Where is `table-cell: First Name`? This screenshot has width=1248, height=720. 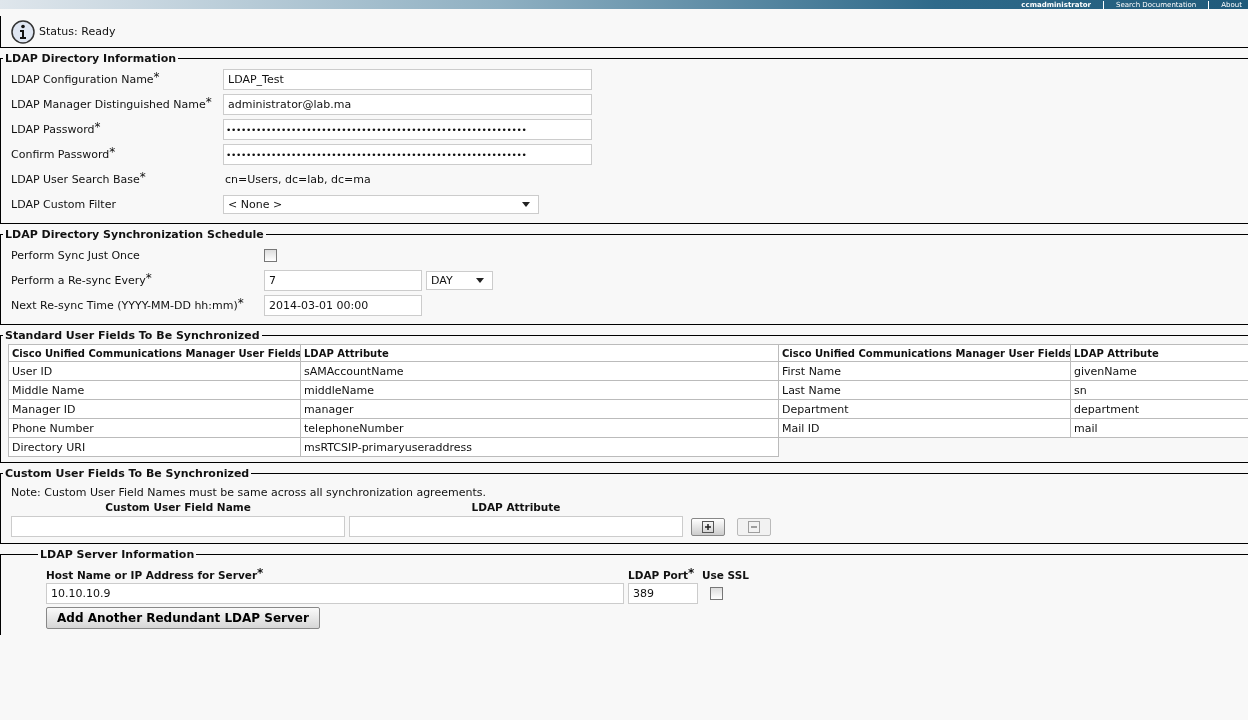
table-cell: First Name is located at coordinates (924, 371).